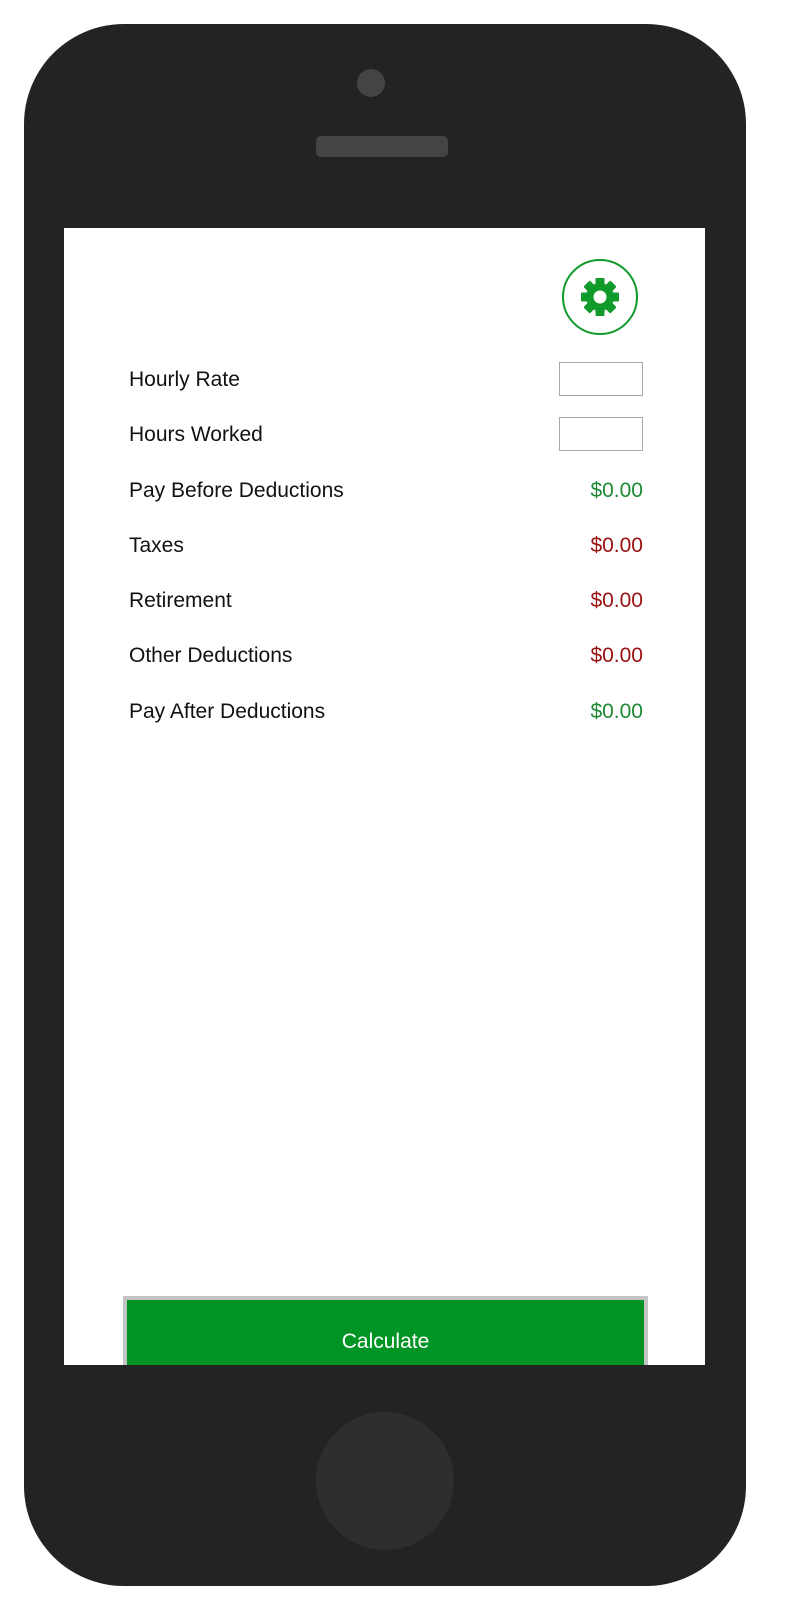  Describe the element at coordinates (601, 379) in the screenshot. I see `hourly-rate-input` at that location.